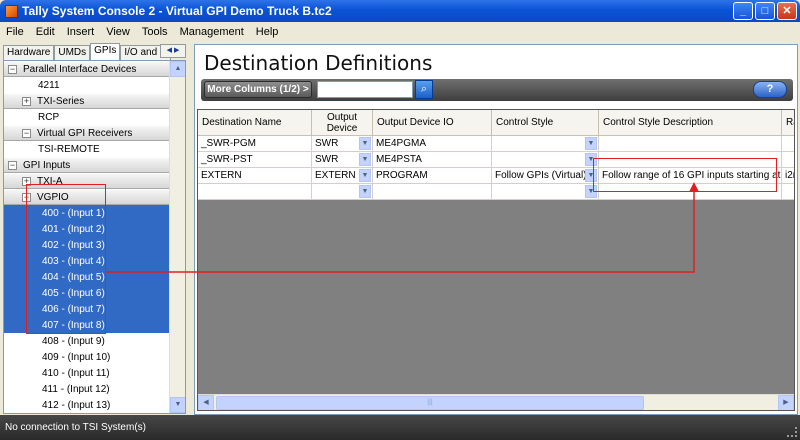  Describe the element at coordinates (545, 123) in the screenshot. I see `col-control-style: Control Style` at that location.